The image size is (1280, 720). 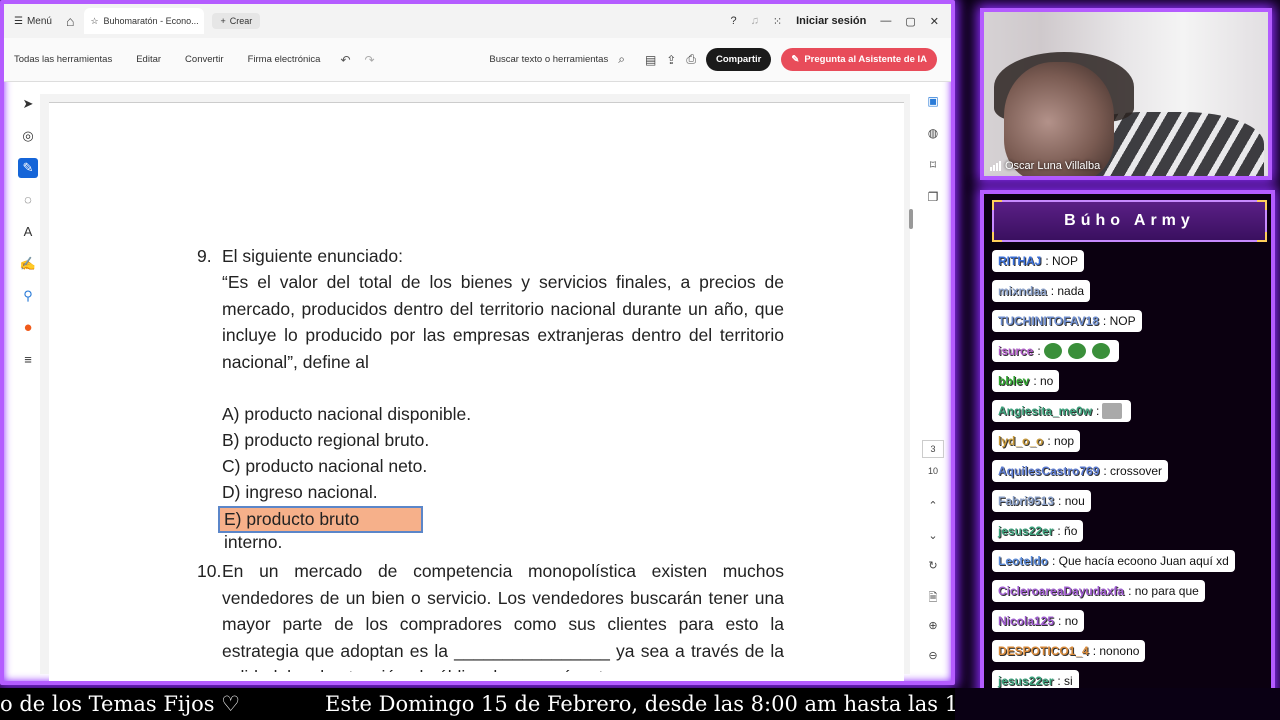 What do you see at coordinates (70, 21) in the screenshot?
I see `home-icon: ⌂` at bounding box center [70, 21].